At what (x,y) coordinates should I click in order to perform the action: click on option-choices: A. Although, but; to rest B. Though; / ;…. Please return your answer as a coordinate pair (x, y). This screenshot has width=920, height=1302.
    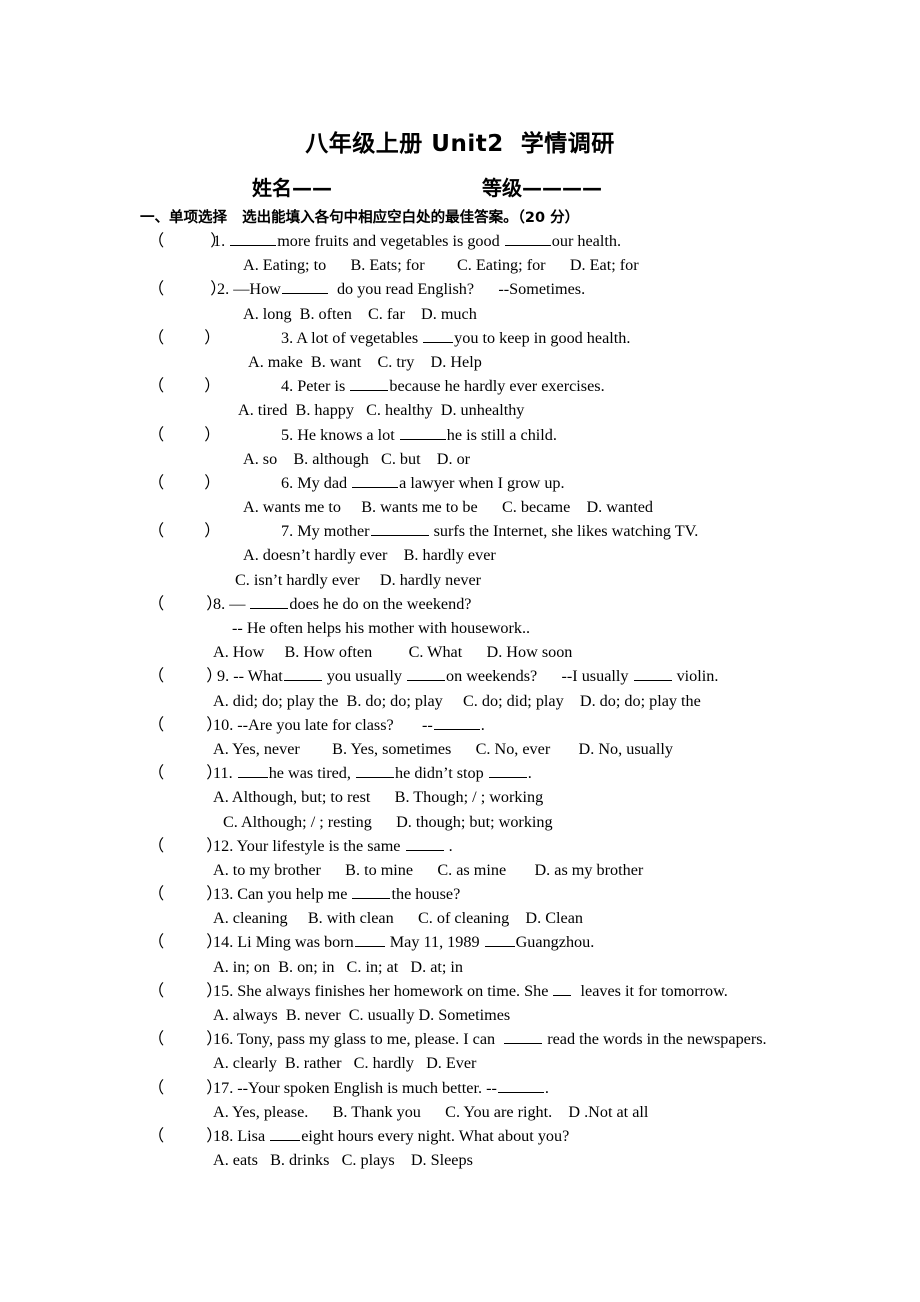
    Looking at the image, I should click on (378, 797).